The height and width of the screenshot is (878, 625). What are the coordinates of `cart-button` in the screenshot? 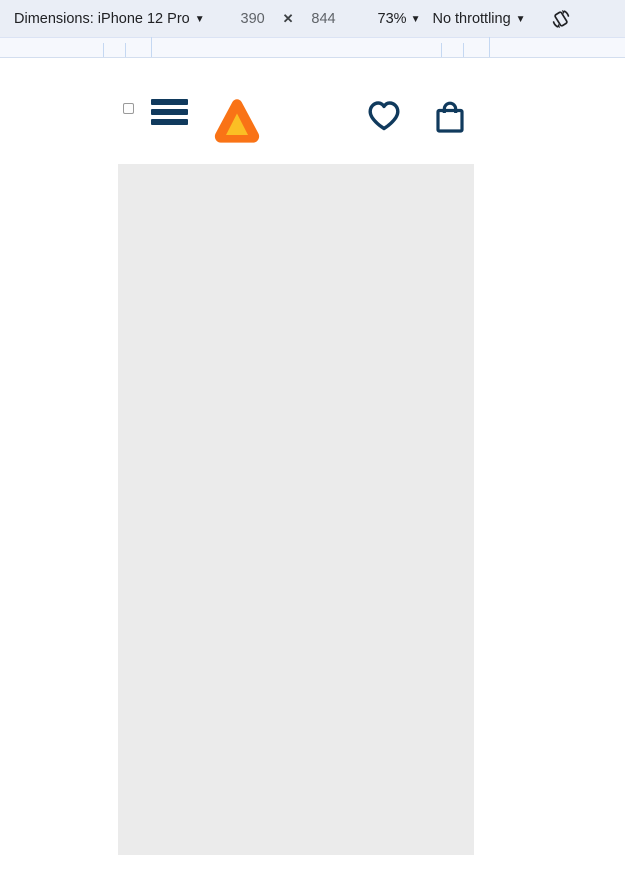 It's located at (450, 116).